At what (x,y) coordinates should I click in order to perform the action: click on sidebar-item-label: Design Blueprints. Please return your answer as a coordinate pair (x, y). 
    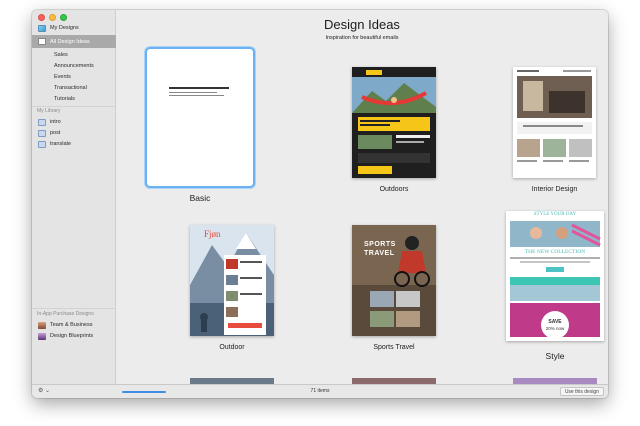
    Looking at the image, I should click on (72, 336).